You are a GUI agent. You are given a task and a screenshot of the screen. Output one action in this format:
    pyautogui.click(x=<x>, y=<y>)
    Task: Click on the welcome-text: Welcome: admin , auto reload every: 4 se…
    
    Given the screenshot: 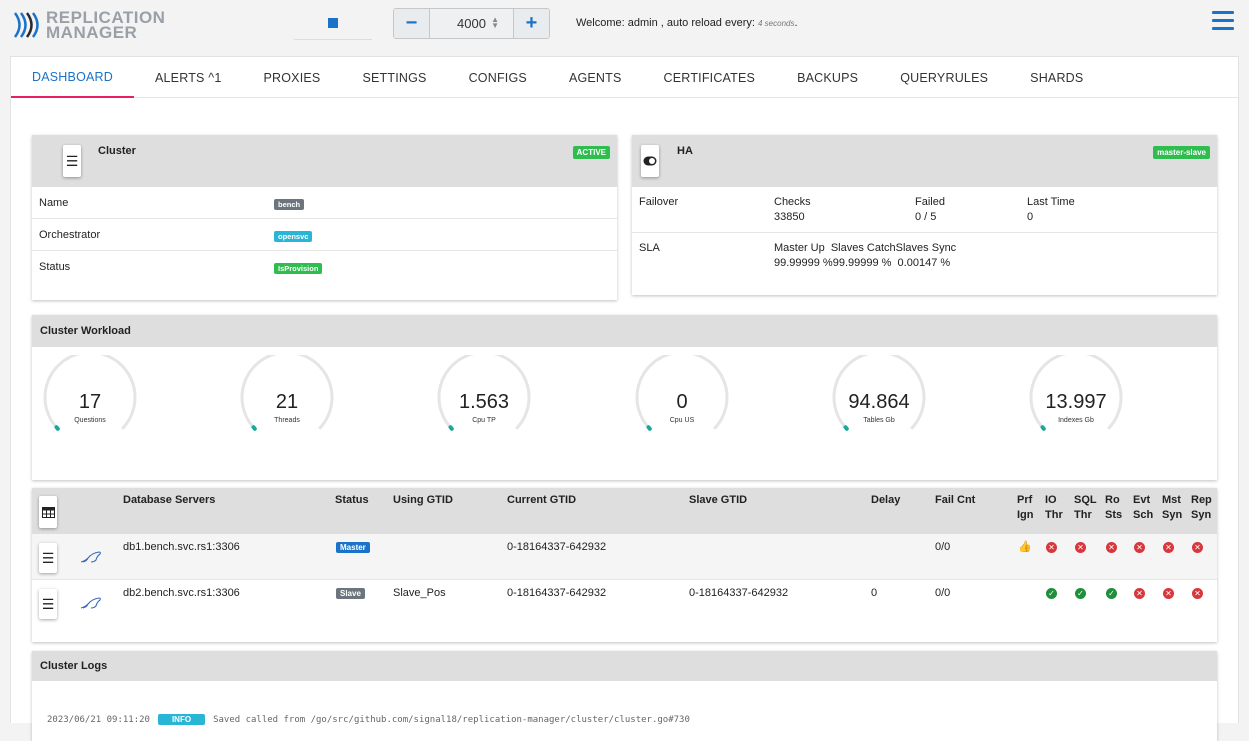 What is the action you would take?
    pyautogui.click(x=687, y=23)
    